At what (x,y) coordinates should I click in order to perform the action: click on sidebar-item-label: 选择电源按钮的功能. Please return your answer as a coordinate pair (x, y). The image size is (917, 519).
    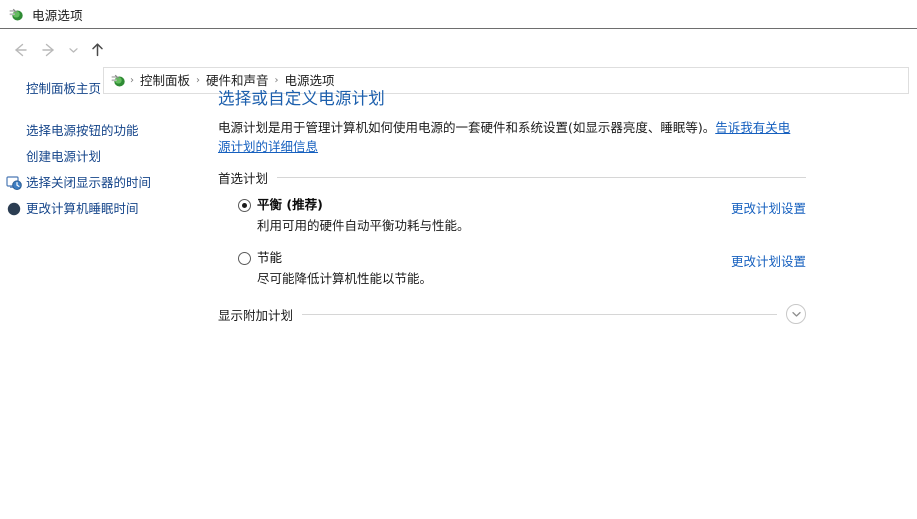
    Looking at the image, I should click on (82, 130).